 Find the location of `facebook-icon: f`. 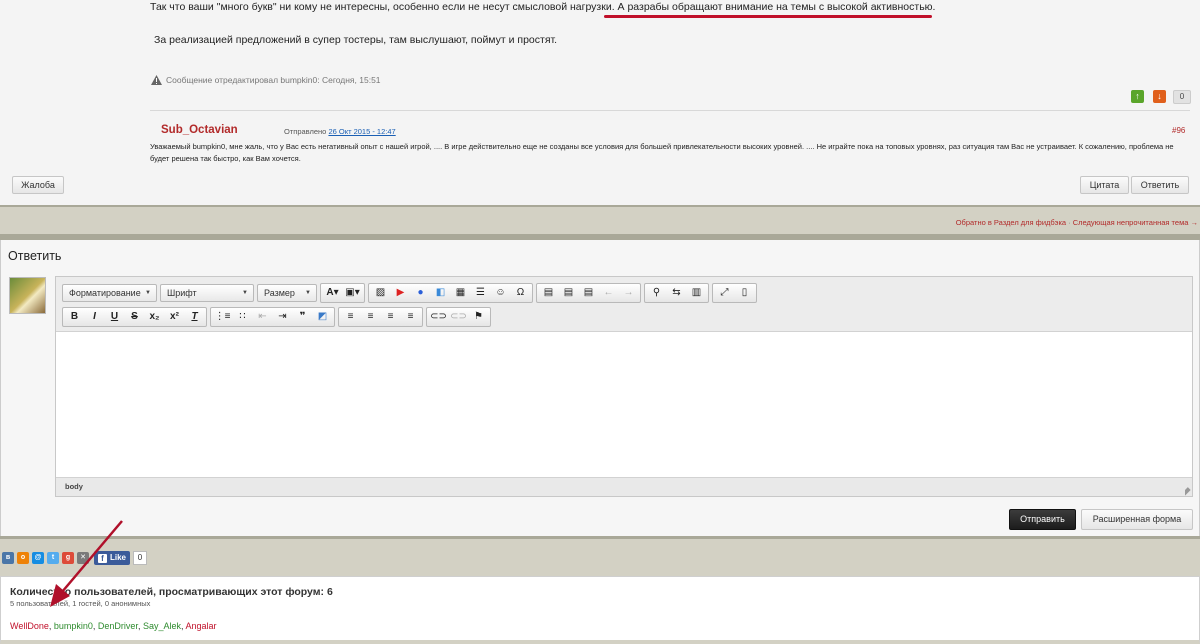

facebook-icon: f is located at coordinates (102, 558).